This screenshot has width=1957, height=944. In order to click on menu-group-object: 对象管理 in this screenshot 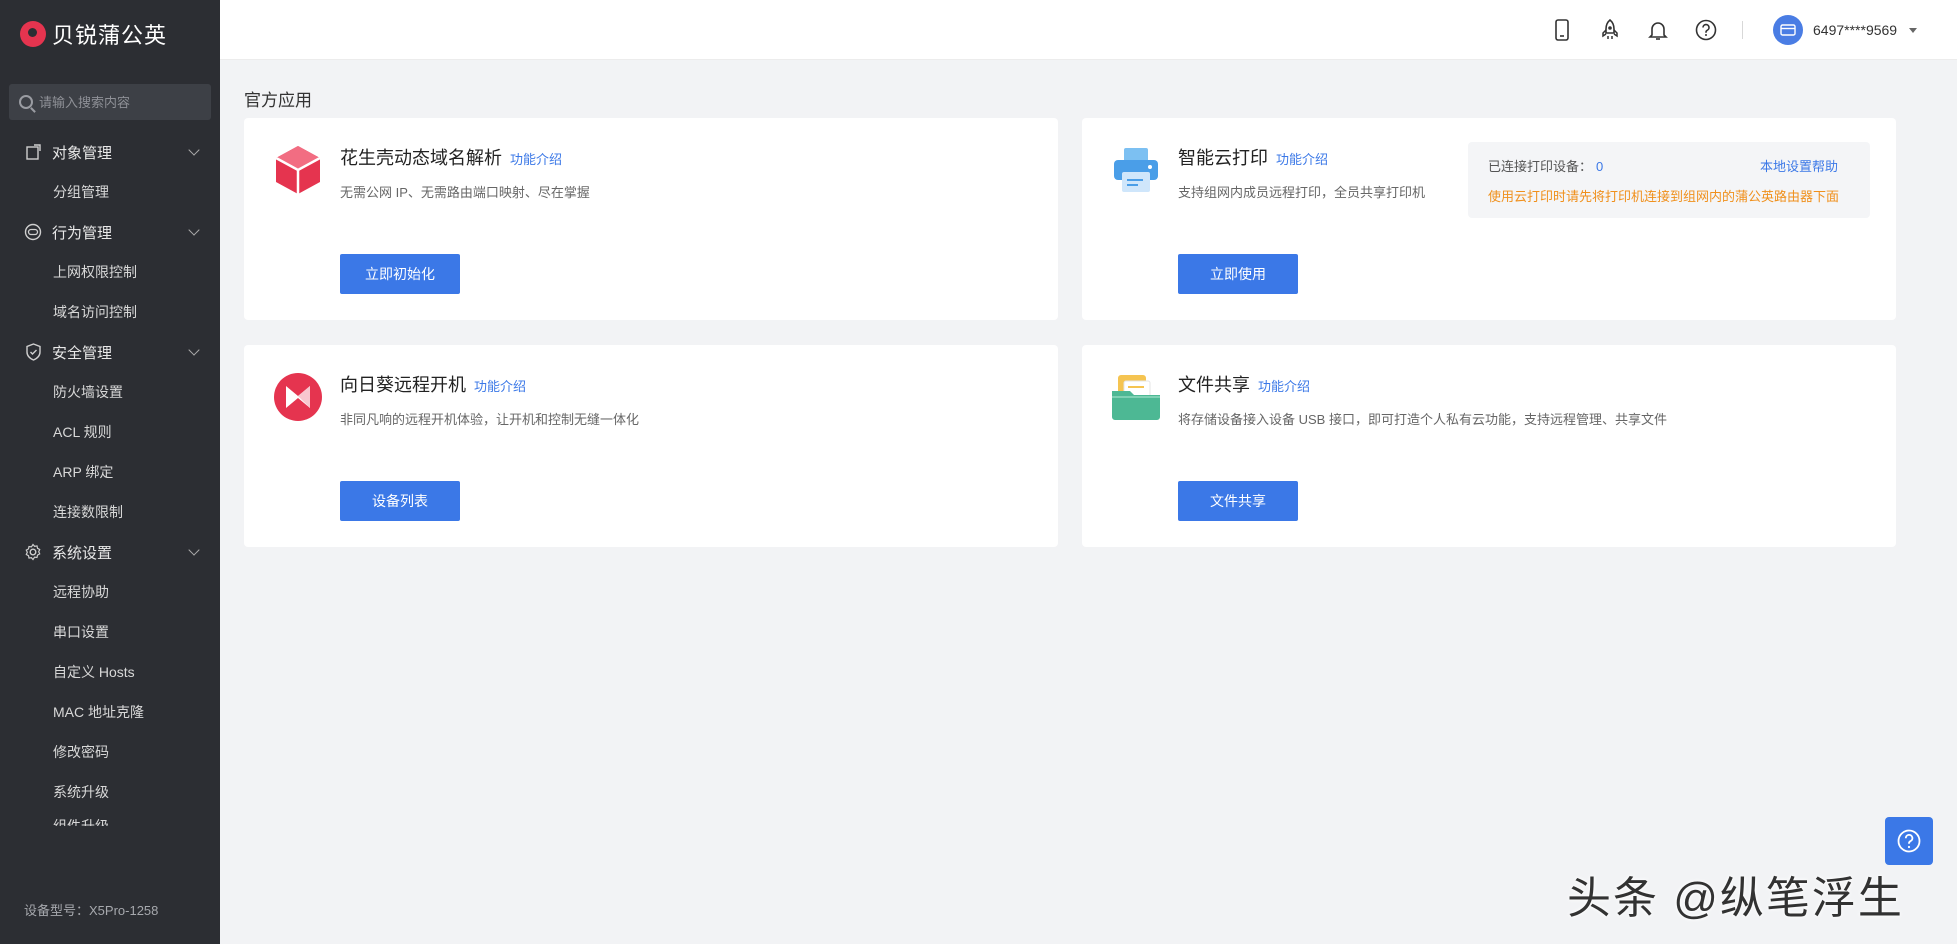, I will do `click(110, 152)`.